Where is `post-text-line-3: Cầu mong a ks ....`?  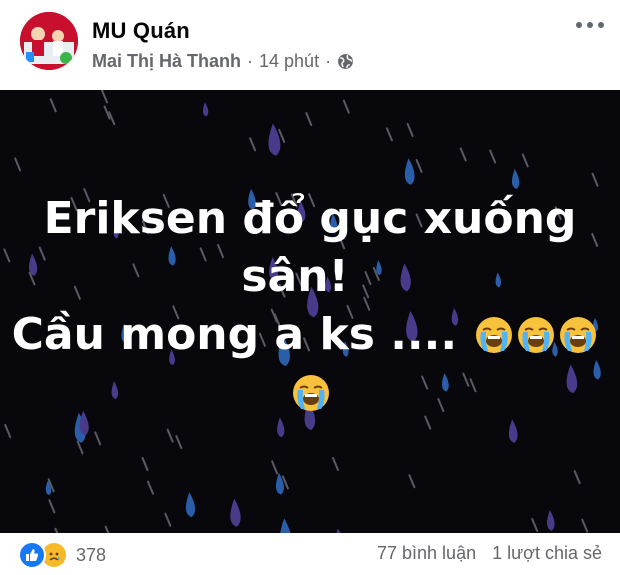 post-text-line-3: Cầu mong a ks .... is located at coordinates (310, 335).